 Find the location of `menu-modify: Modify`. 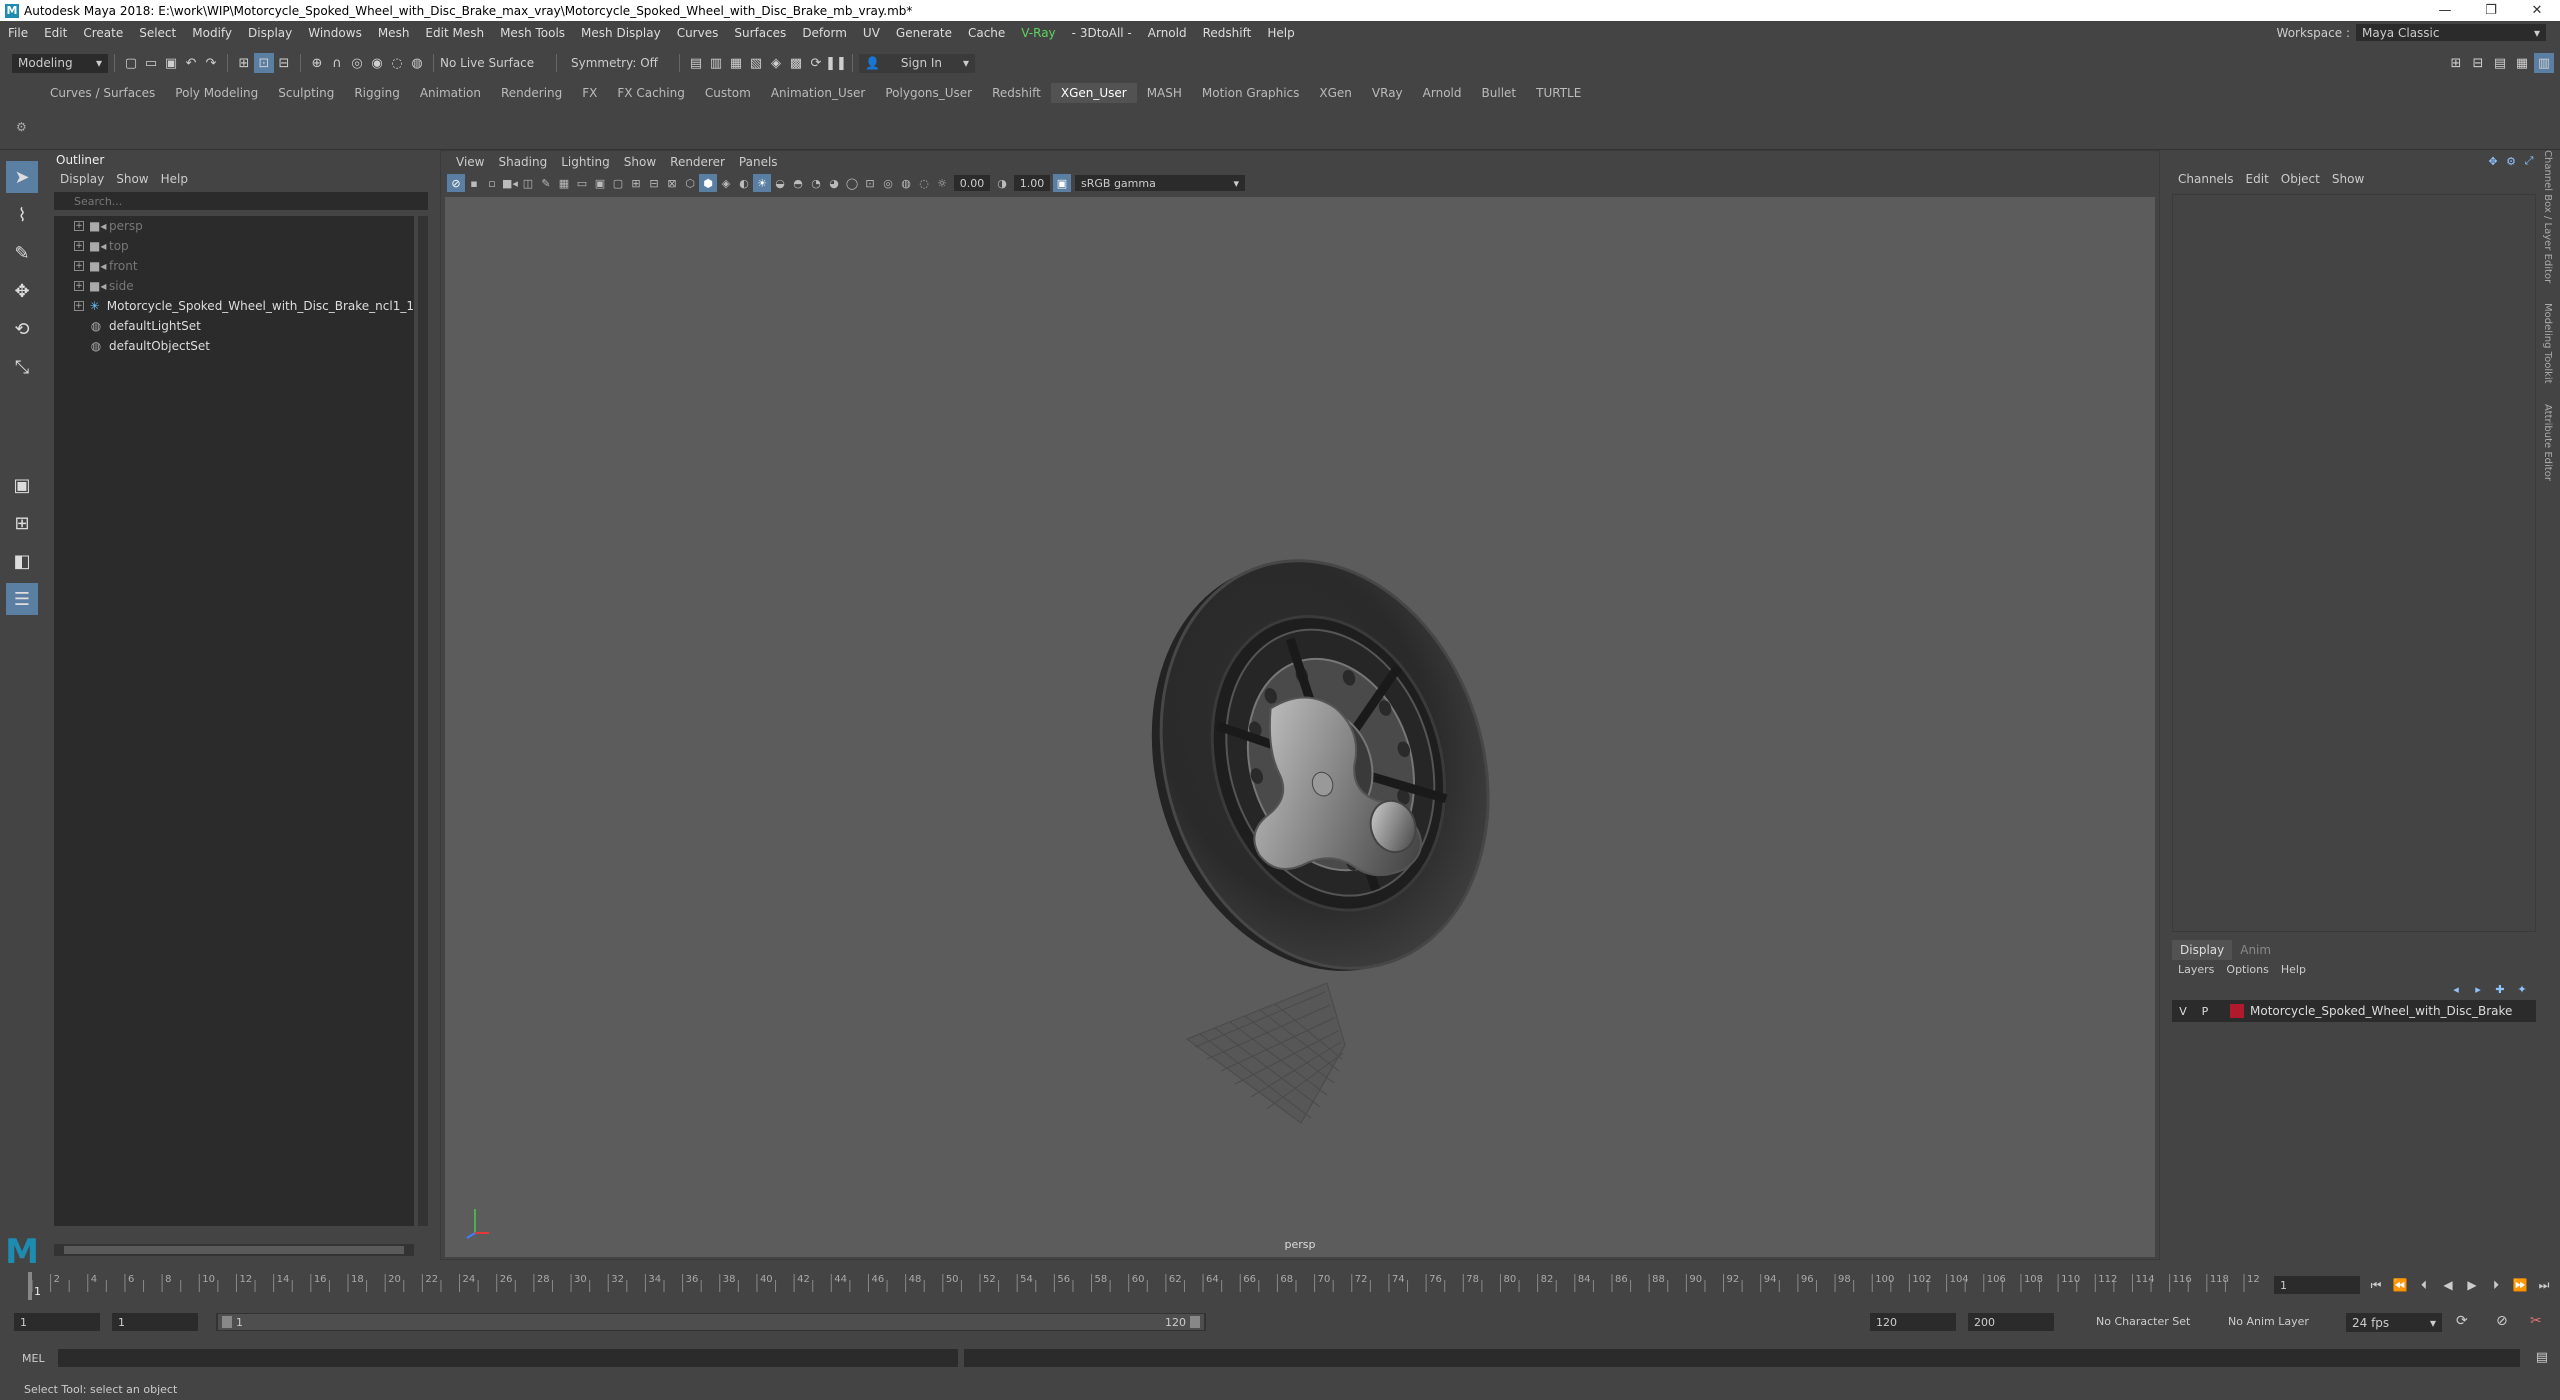

menu-modify: Modify is located at coordinates (212, 33).